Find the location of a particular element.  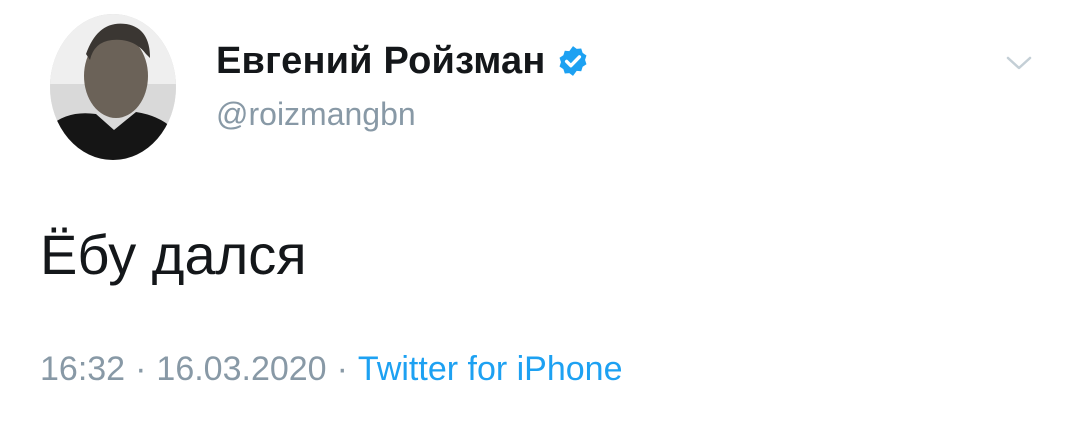

avatar is located at coordinates (113, 87).